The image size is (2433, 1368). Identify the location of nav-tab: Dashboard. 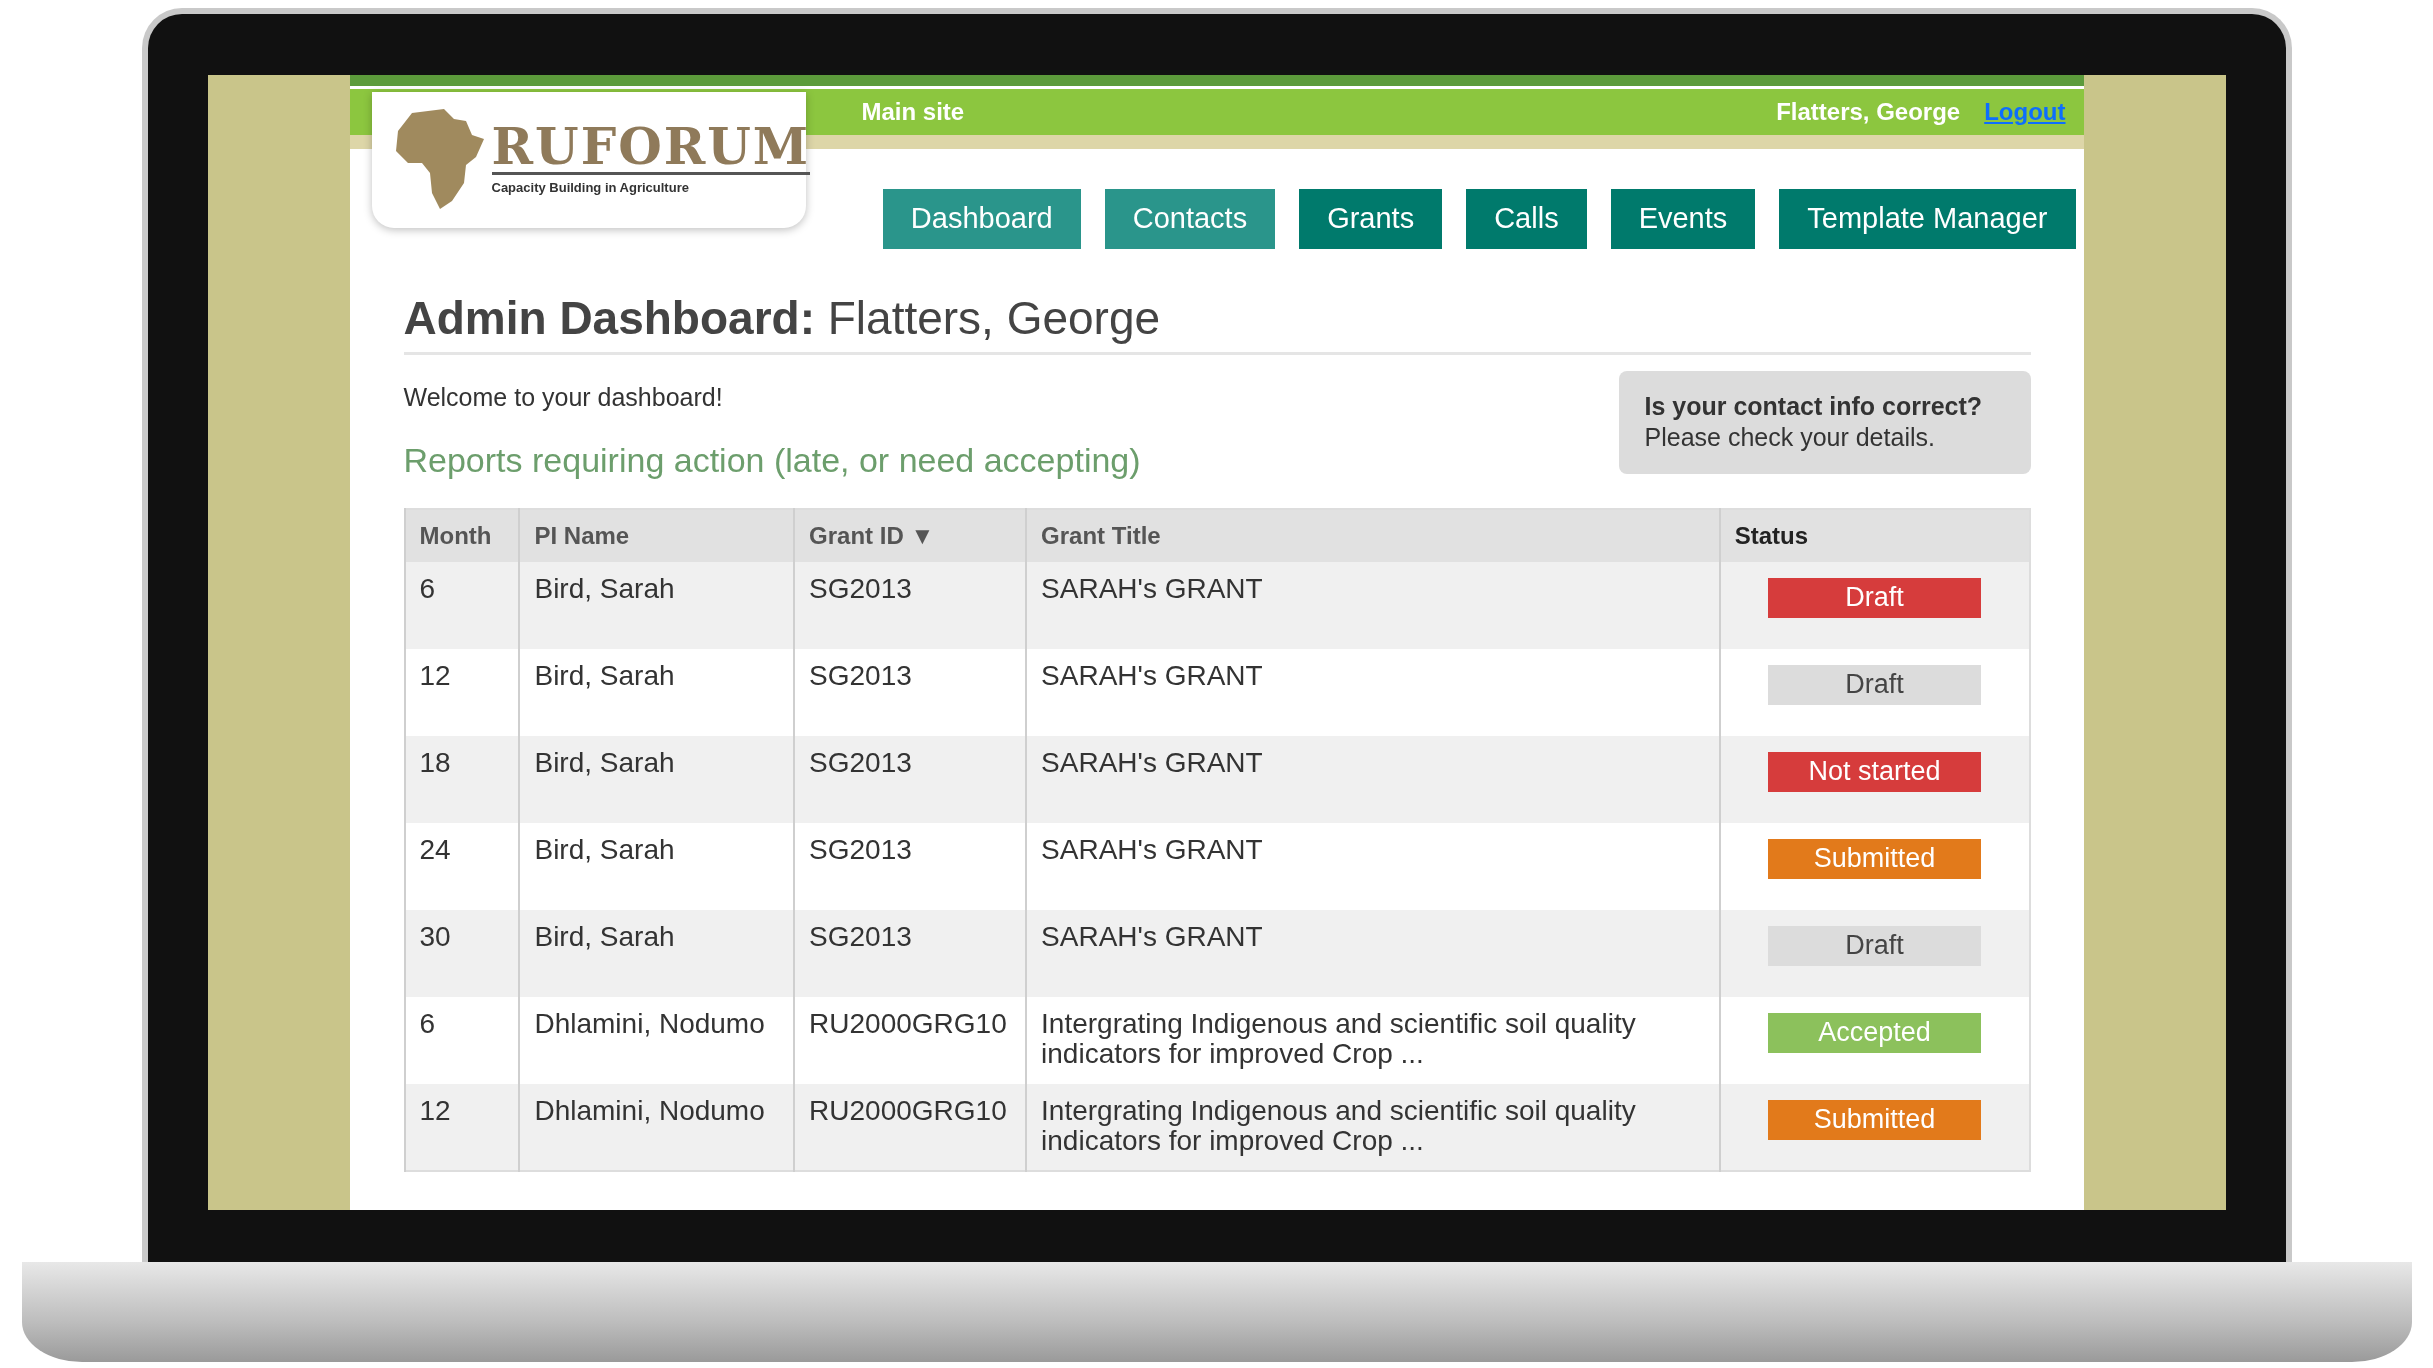
(981, 219).